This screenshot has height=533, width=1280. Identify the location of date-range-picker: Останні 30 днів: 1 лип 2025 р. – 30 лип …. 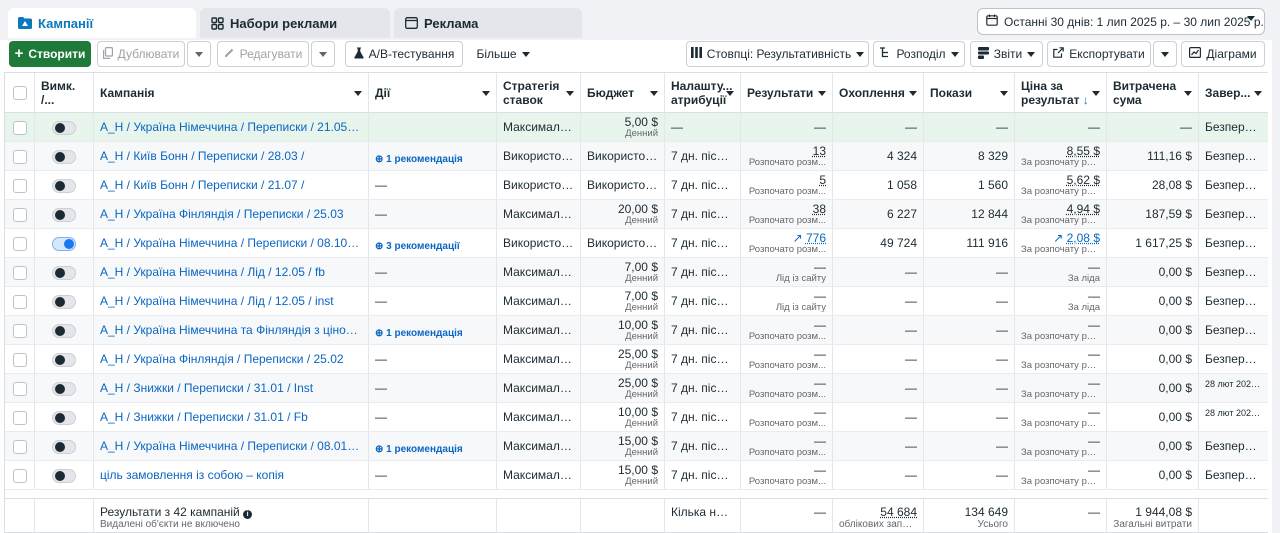
(1121, 21).